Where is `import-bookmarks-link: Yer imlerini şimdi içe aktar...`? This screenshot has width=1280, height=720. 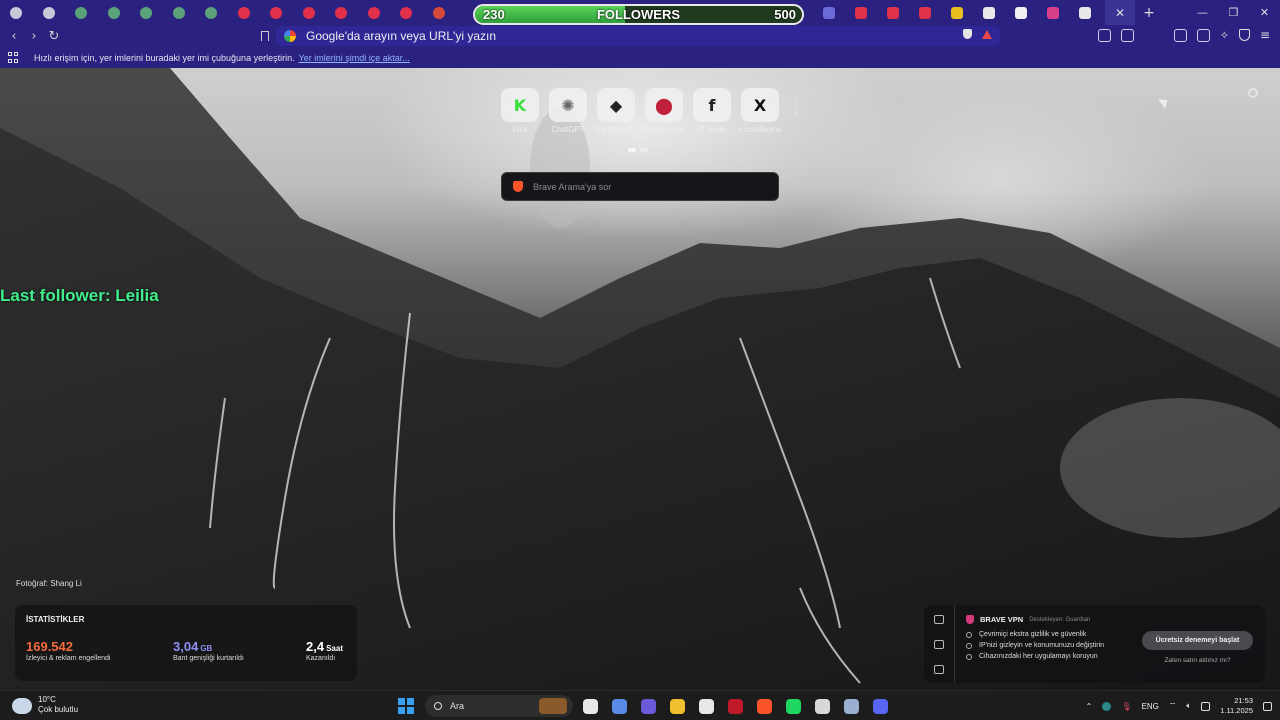 import-bookmarks-link: Yer imlerini şimdi içe aktar... is located at coordinates (354, 58).